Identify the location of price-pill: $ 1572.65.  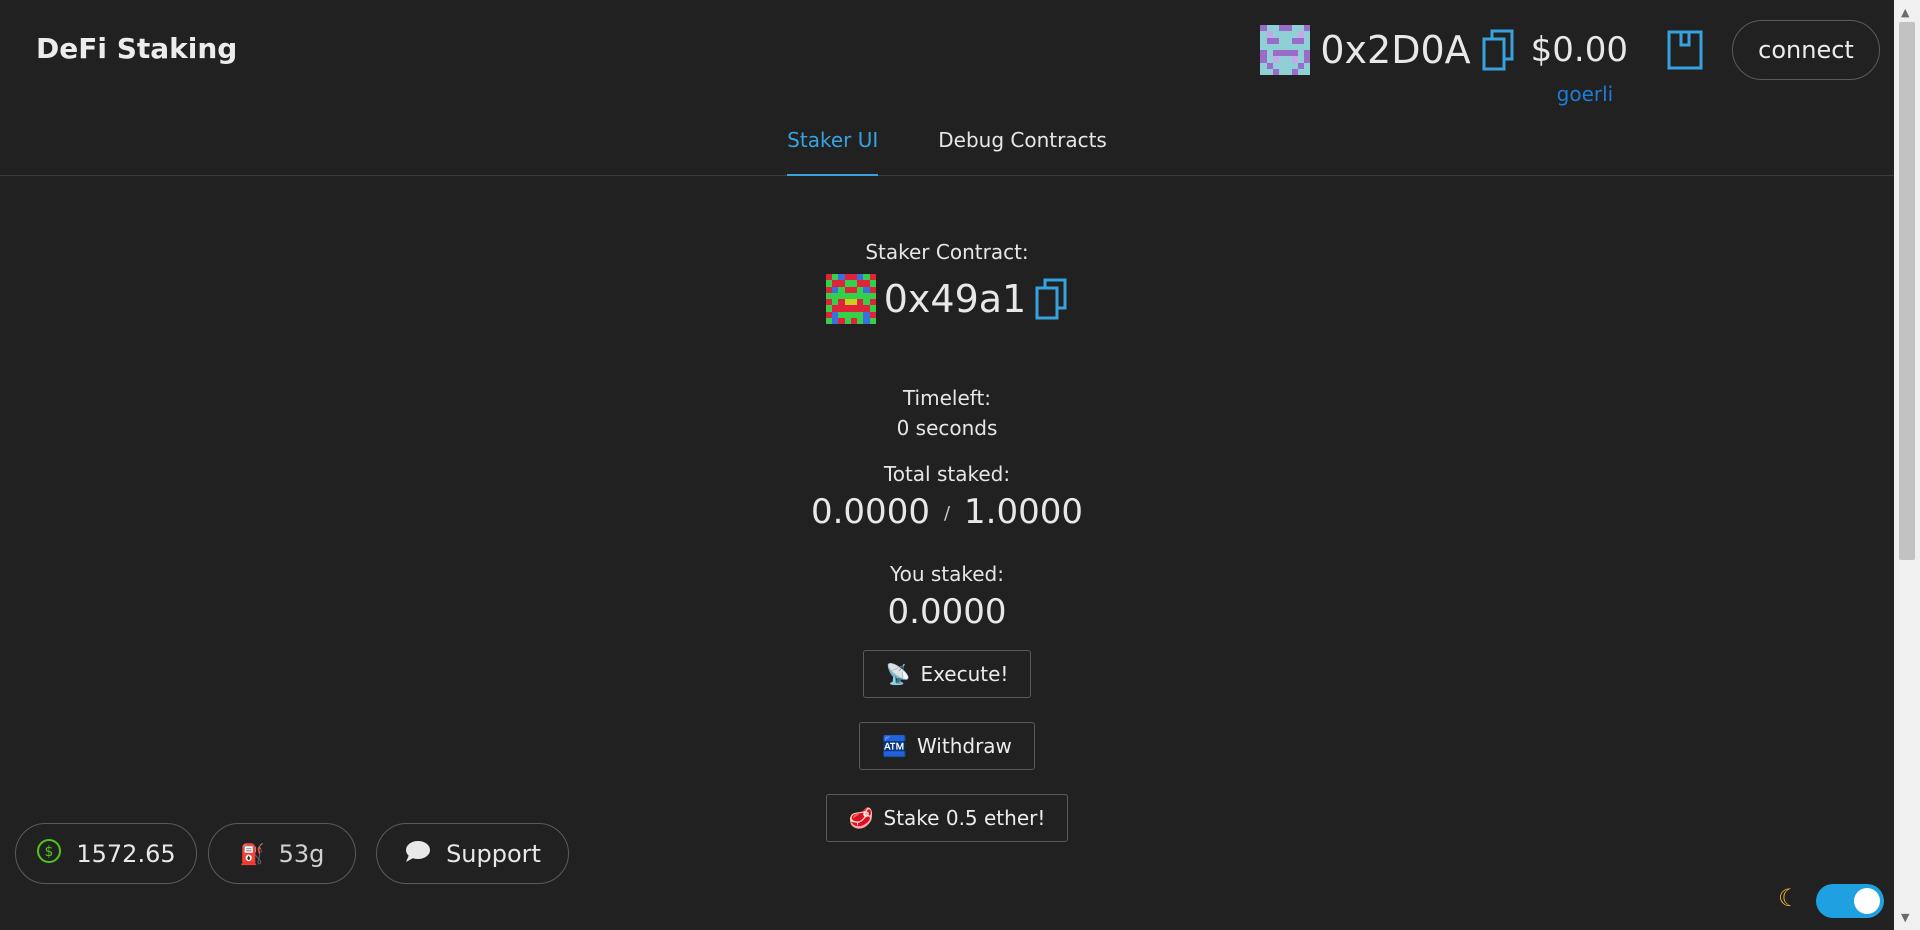
(106, 853).